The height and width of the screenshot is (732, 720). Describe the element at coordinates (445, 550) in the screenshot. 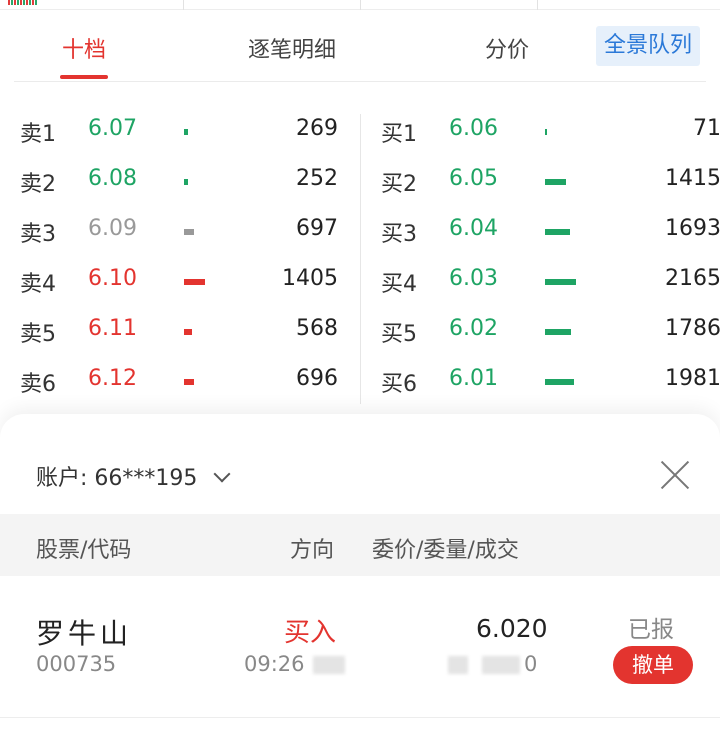

I see `header-detail: 委价/委量/成交` at that location.